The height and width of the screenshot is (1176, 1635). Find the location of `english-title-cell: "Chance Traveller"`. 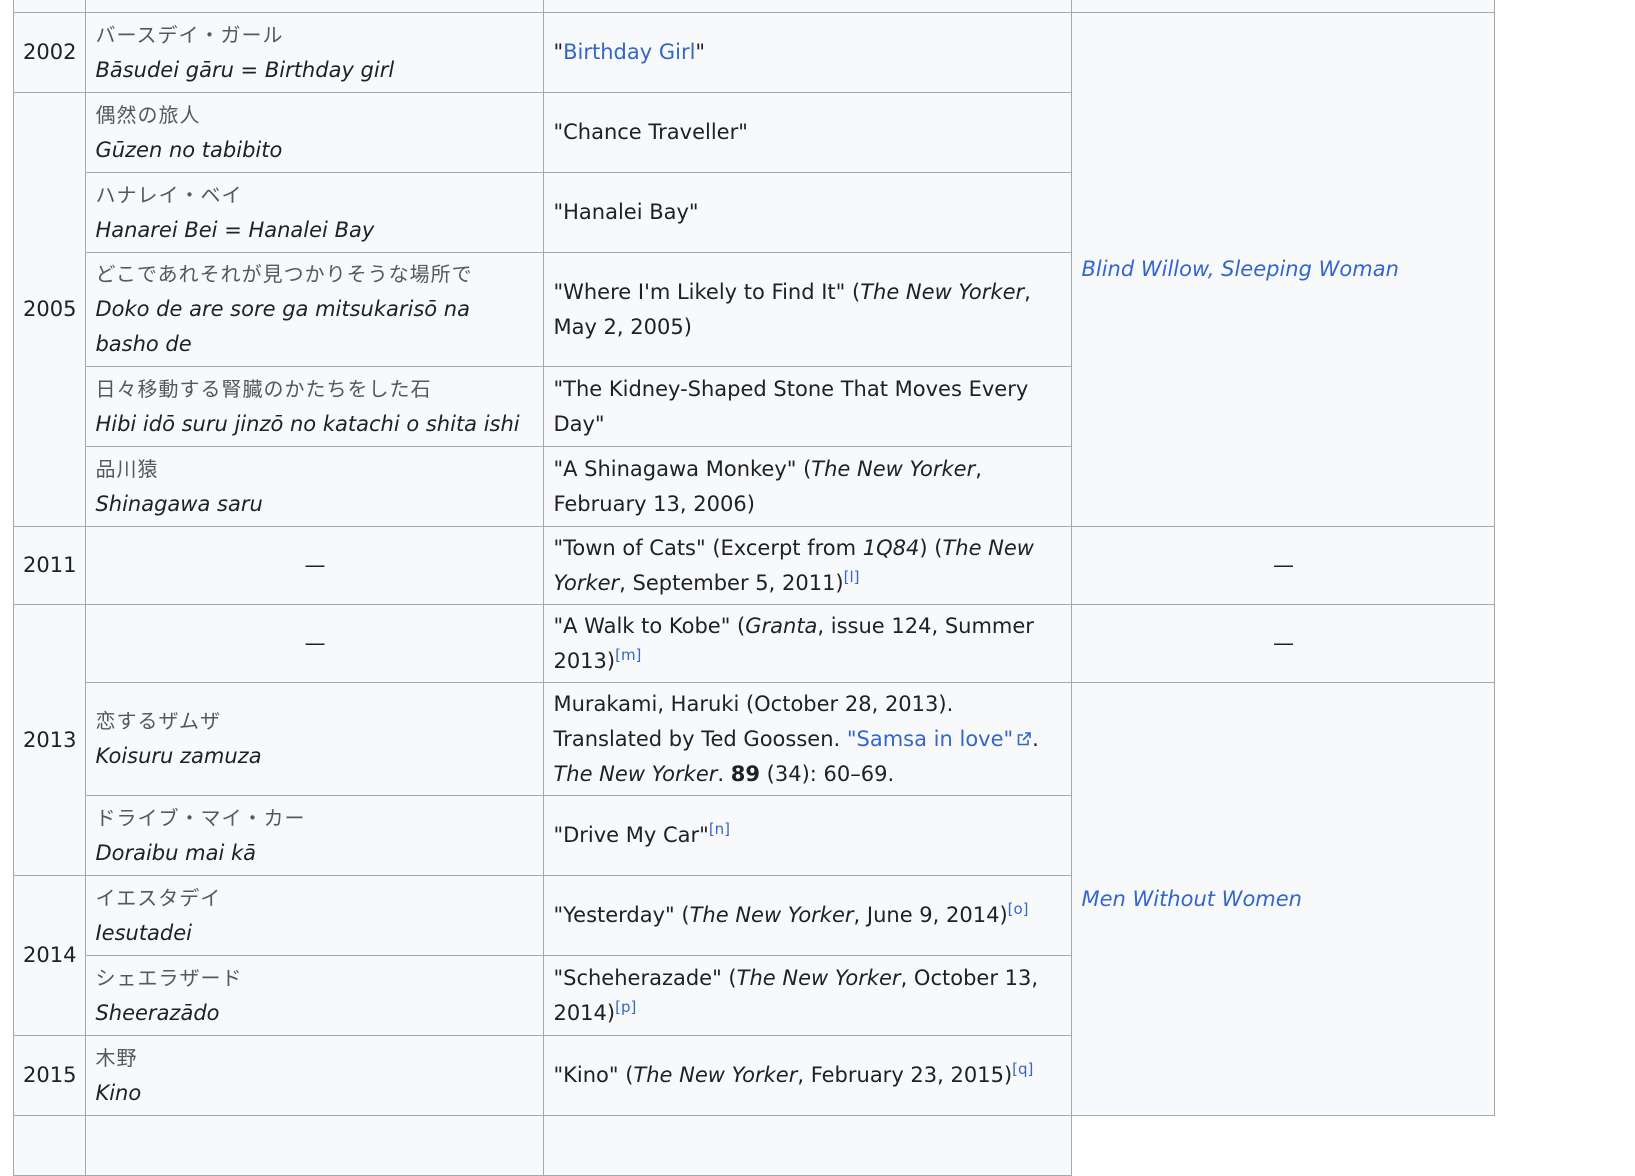

english-title-cell: "Chance Traveller" is located at coordinates (808, 132).